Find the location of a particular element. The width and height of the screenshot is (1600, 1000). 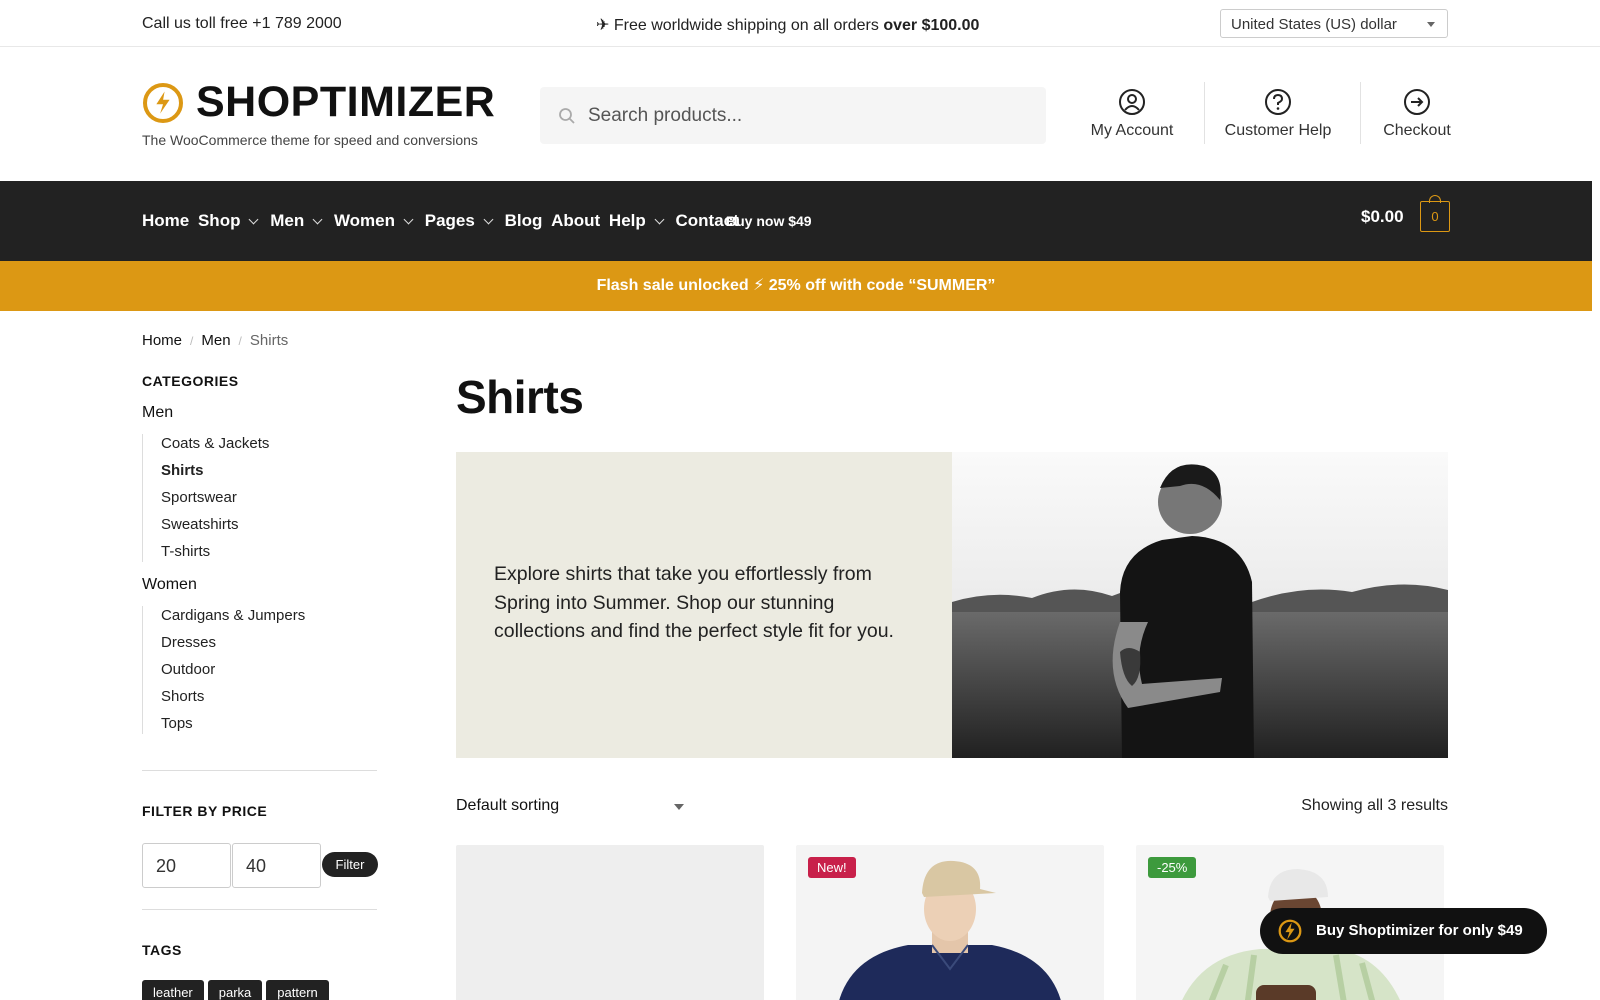

result-count: Showing all 3 results is located at coordinates (1374, 805).